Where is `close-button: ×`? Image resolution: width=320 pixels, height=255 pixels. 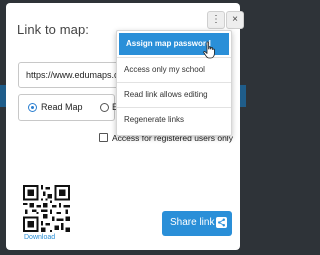
close-button: × is located at coordinates (235, 20).